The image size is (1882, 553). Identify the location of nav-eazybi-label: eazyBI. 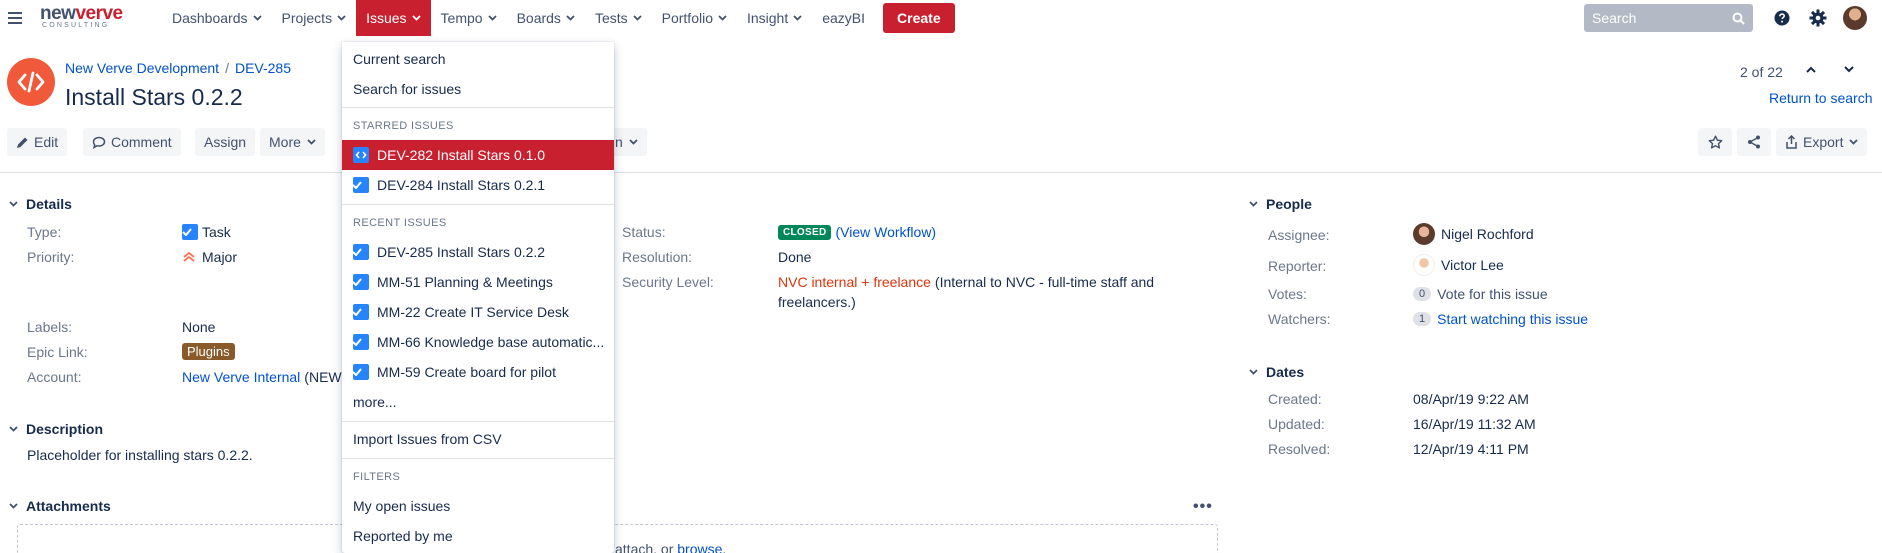
(844, 18).